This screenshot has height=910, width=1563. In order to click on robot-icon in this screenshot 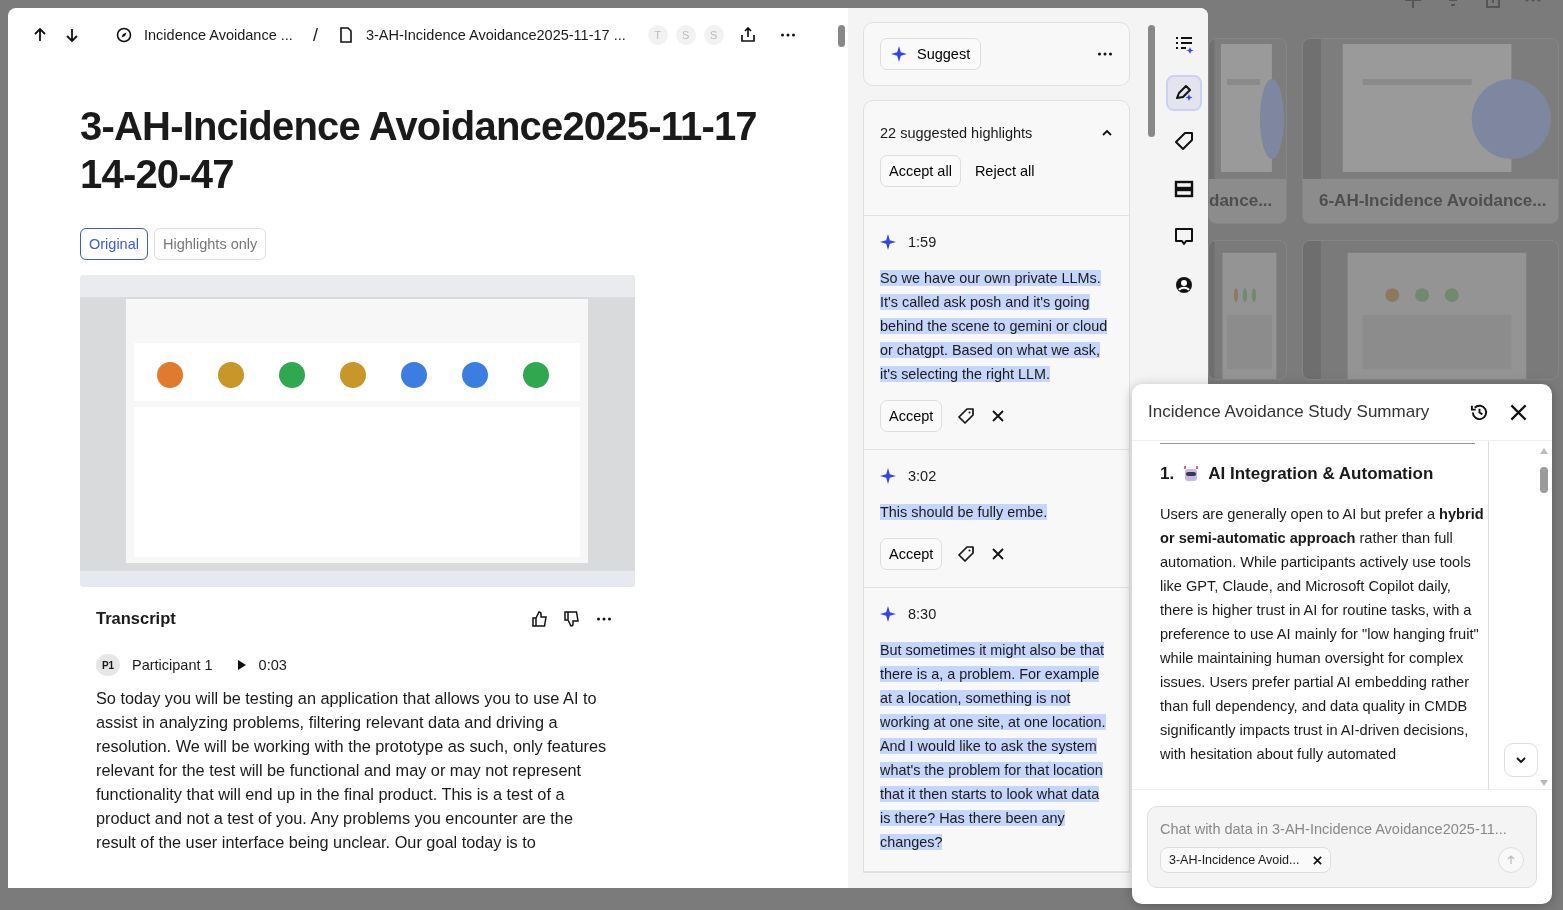, I will do `click(1191, 474)`.